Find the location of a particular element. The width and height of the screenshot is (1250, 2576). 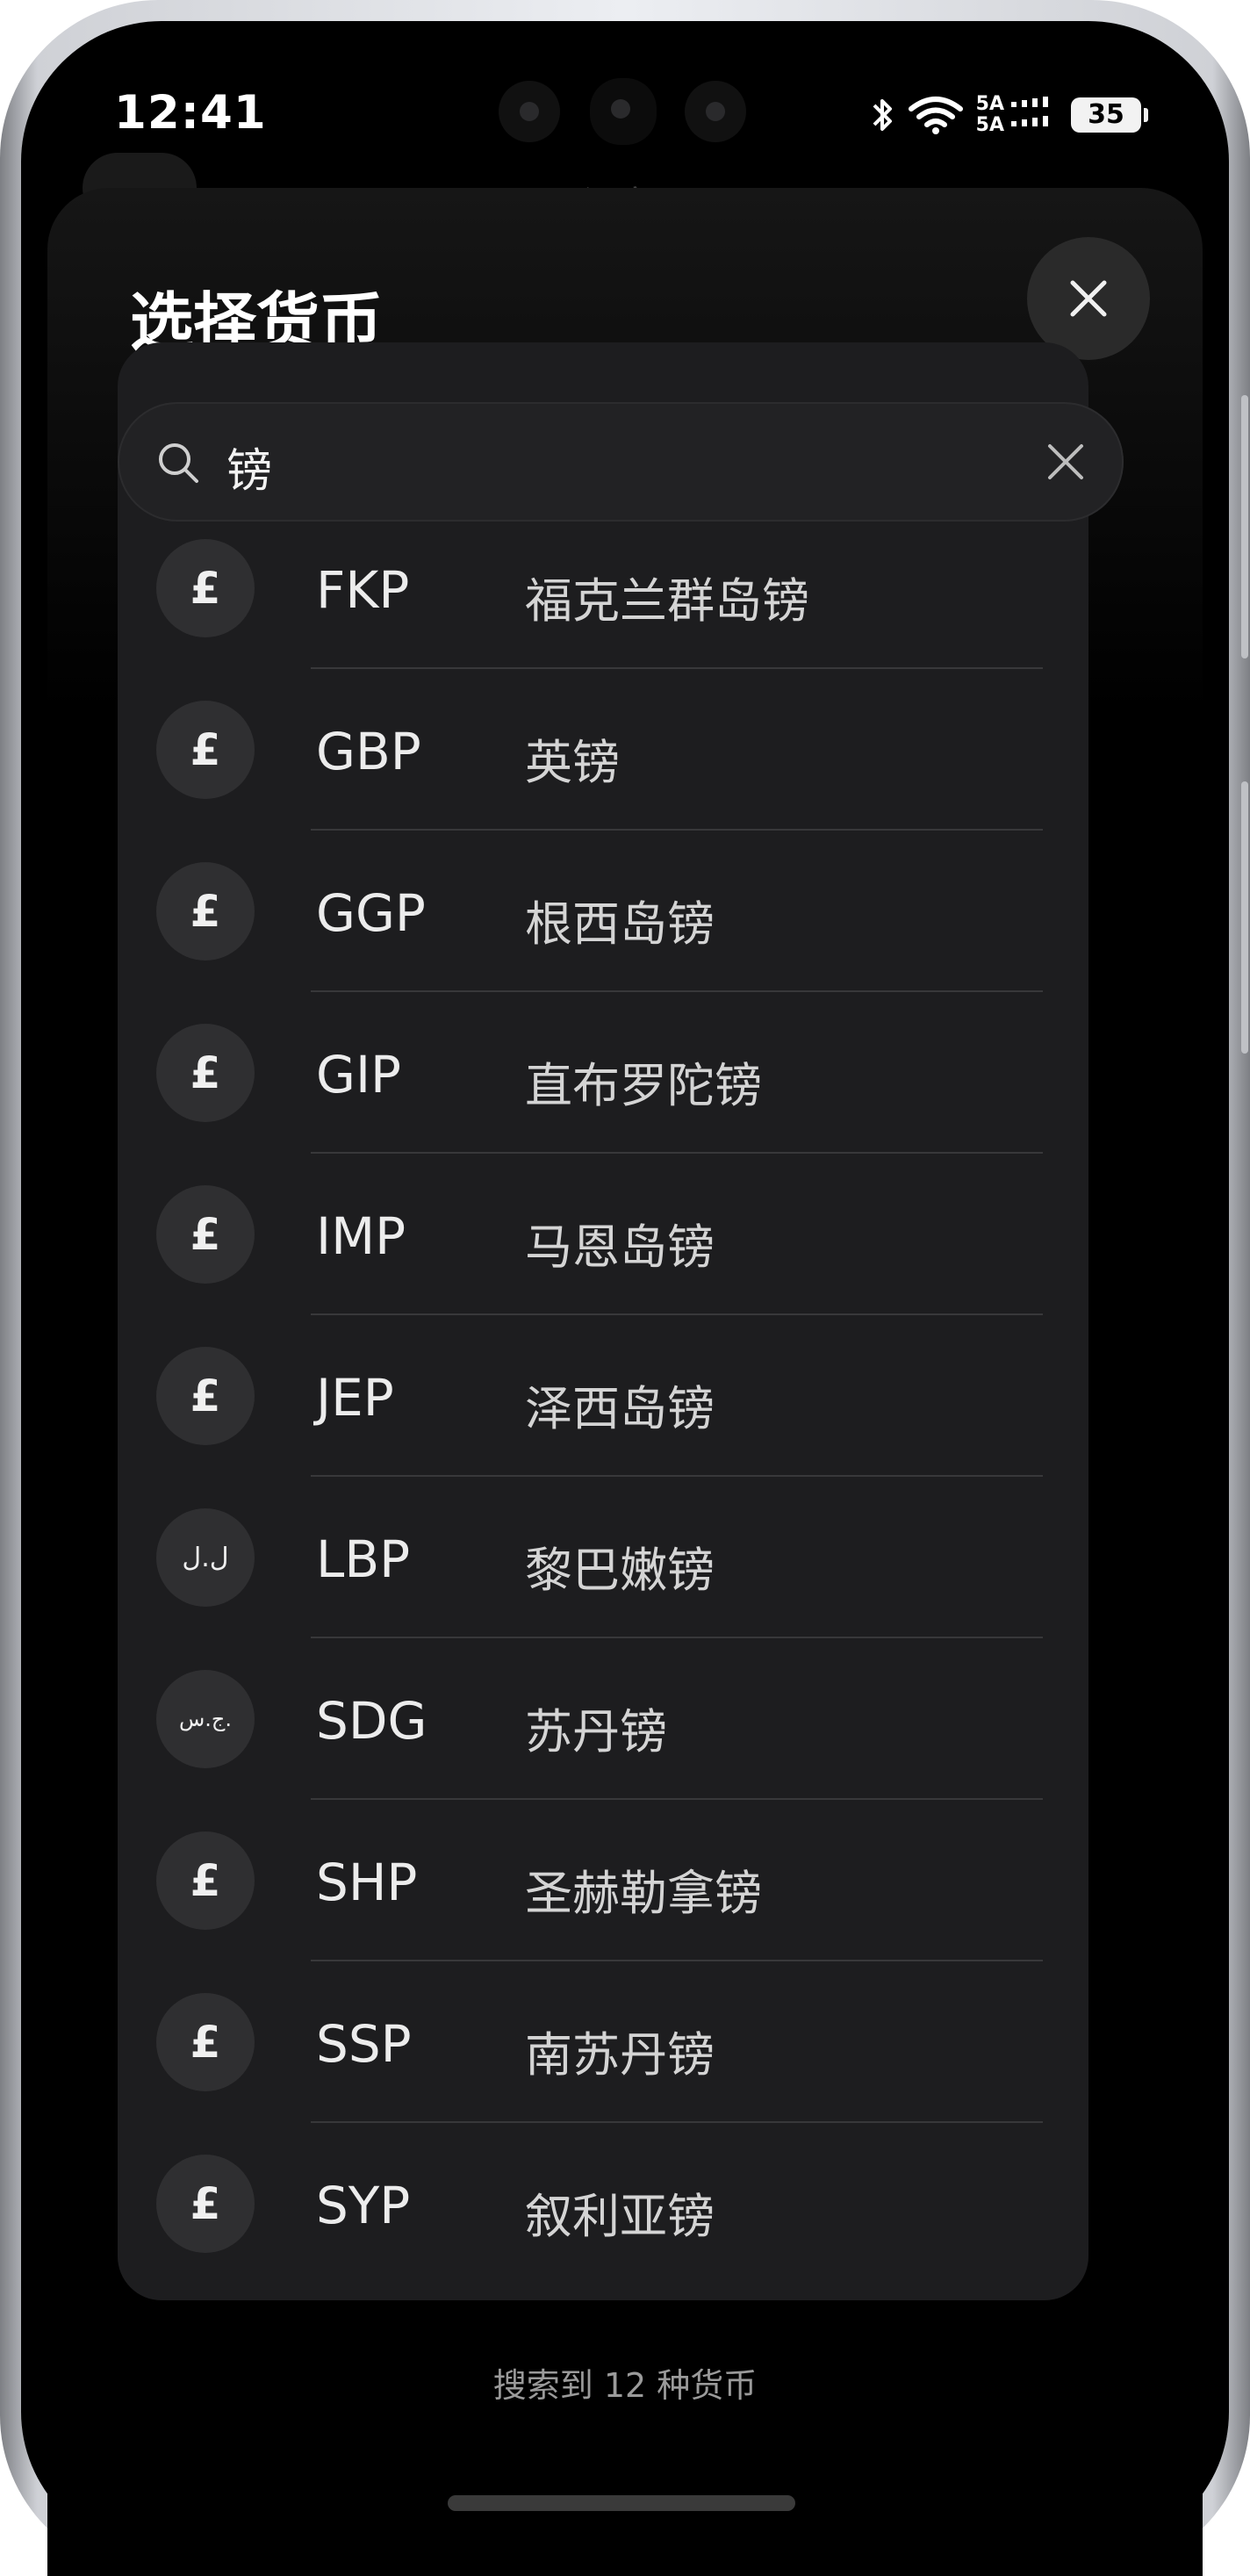

currency-code: GBP is located at coordinates (368, 751).